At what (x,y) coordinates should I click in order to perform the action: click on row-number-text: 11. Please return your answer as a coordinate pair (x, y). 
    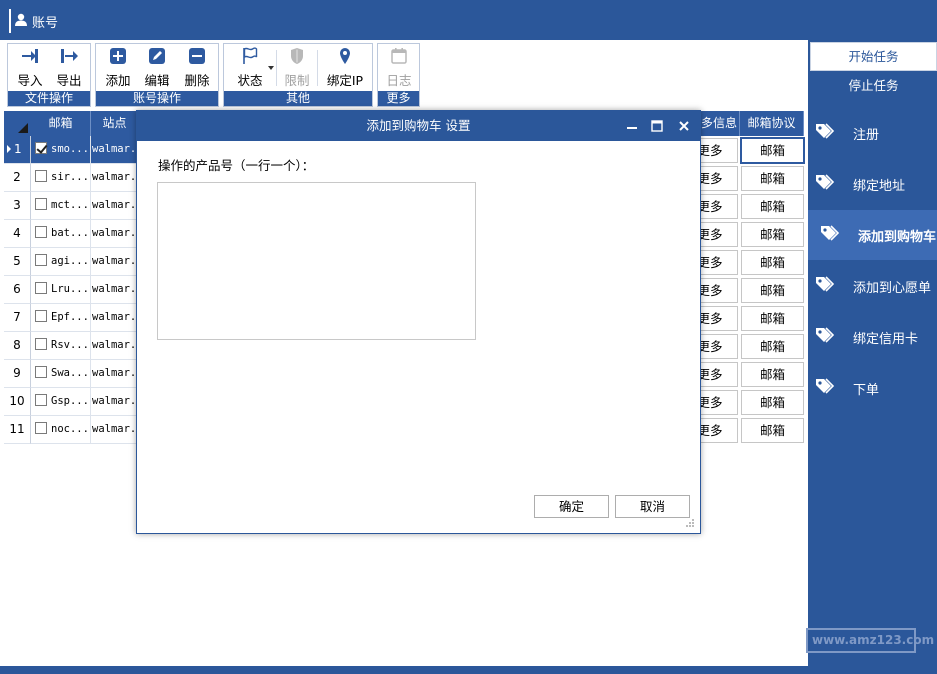
    Looking at the image, I should click on (17, 429).